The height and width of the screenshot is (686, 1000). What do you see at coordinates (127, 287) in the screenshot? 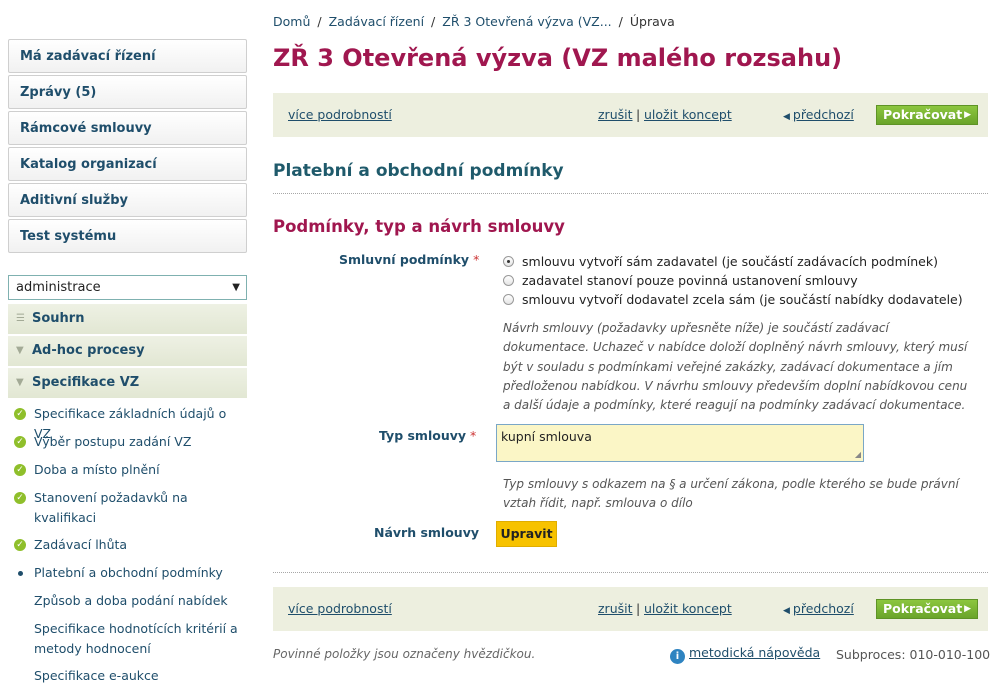
I see `admin-select: administrace ▼` at bounding box center [127, 287].